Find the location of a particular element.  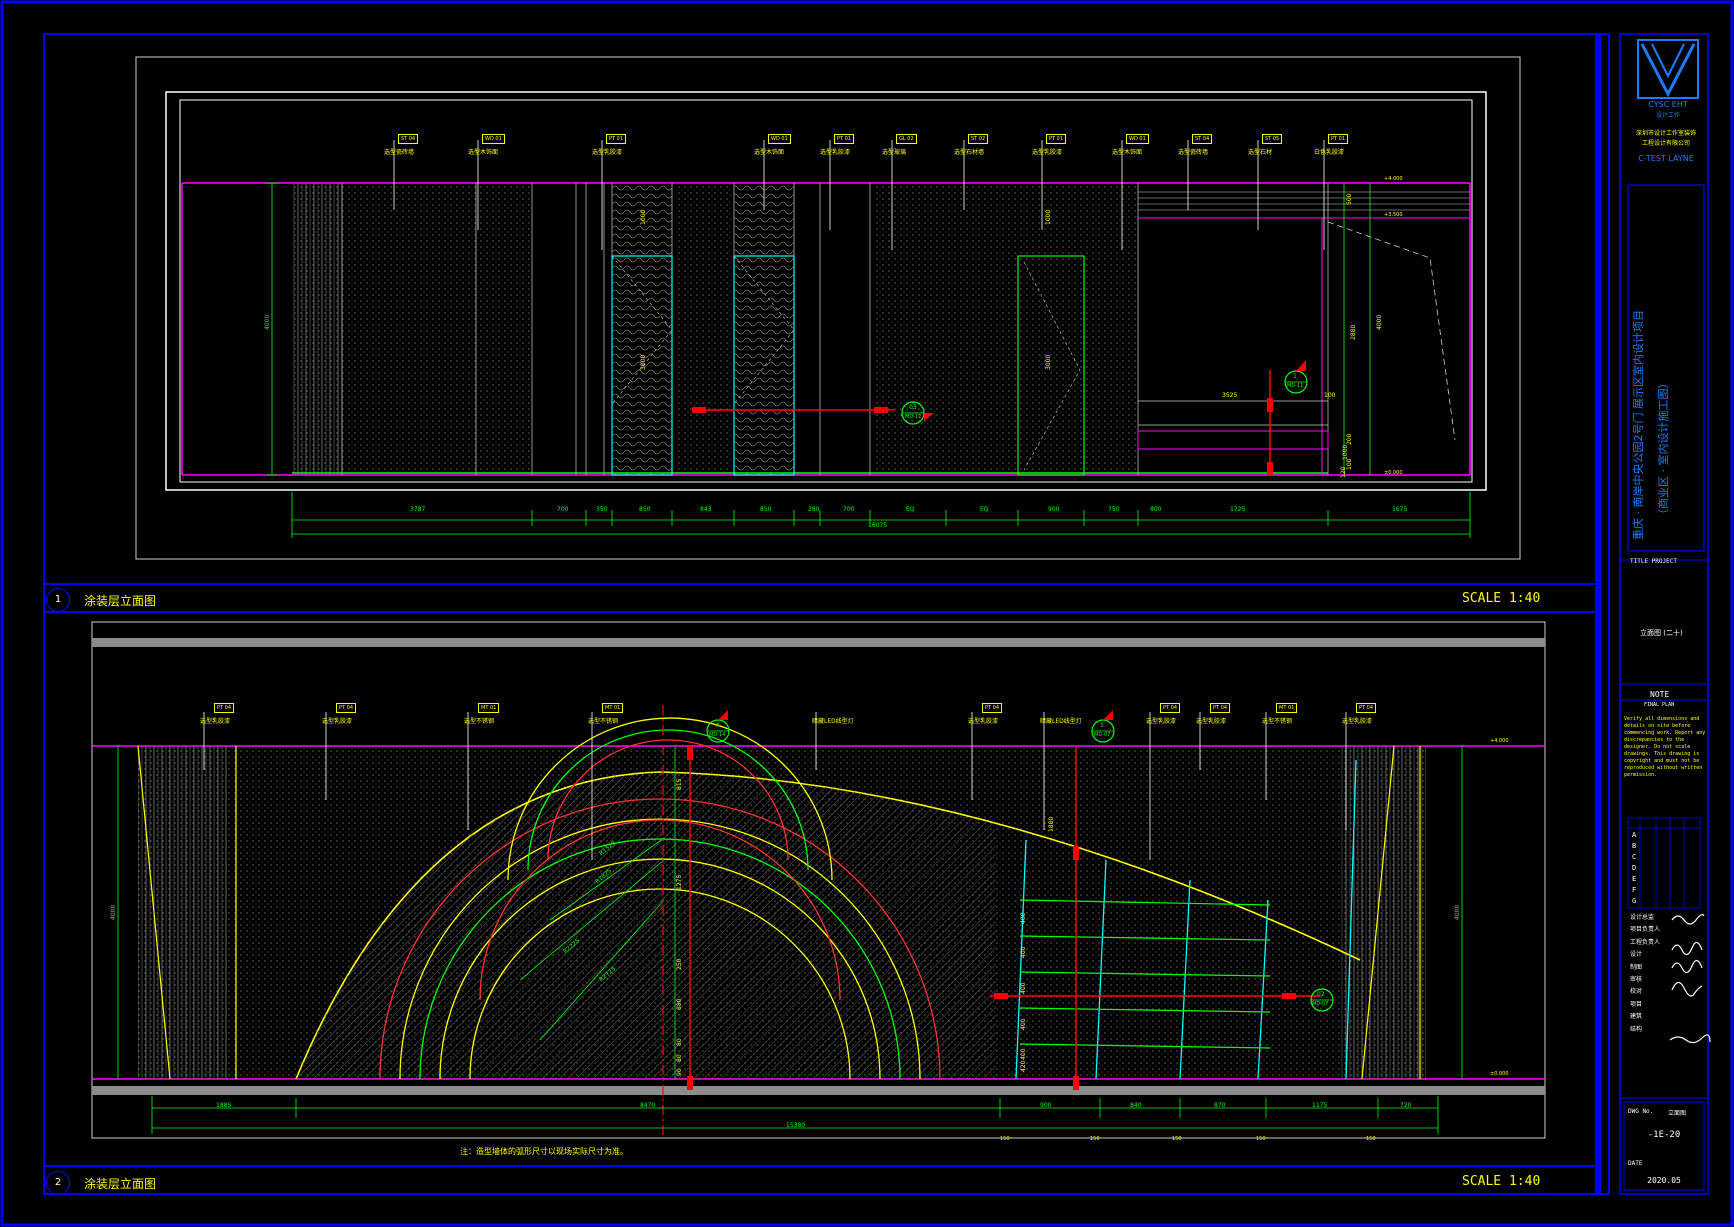

elev2-vert-dim: 815 is located at coordinates (679, 784).